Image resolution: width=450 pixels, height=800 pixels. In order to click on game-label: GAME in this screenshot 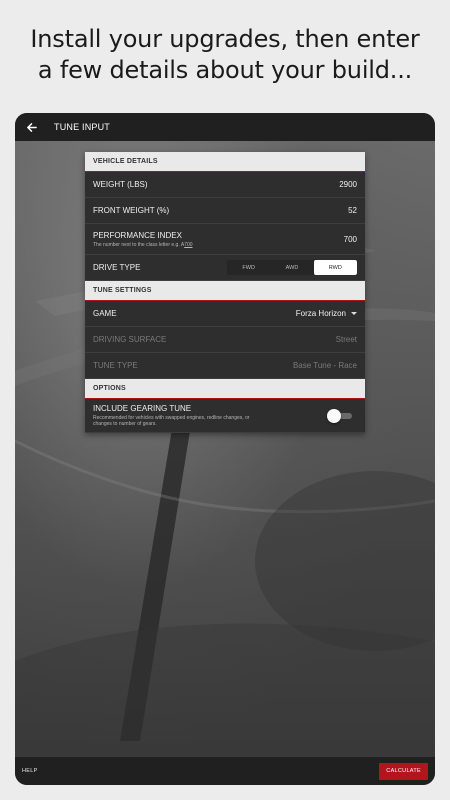, I will do `click(105, 313)`.